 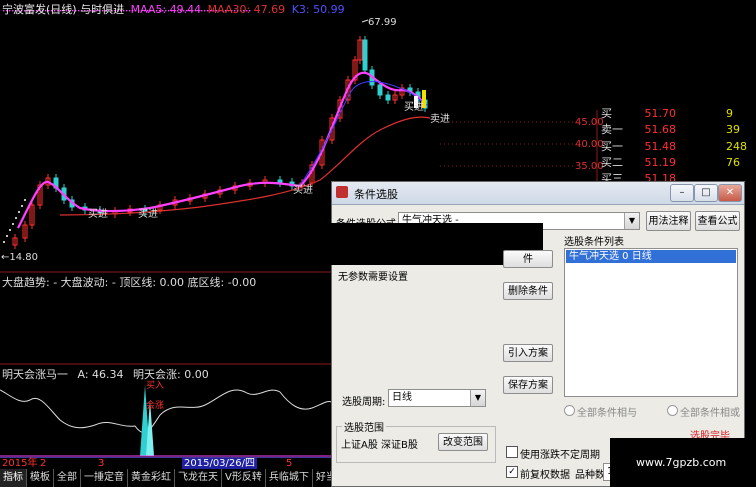 I want to click on watermark-box: www.7gpzb.com, so click(x=683, y=462).